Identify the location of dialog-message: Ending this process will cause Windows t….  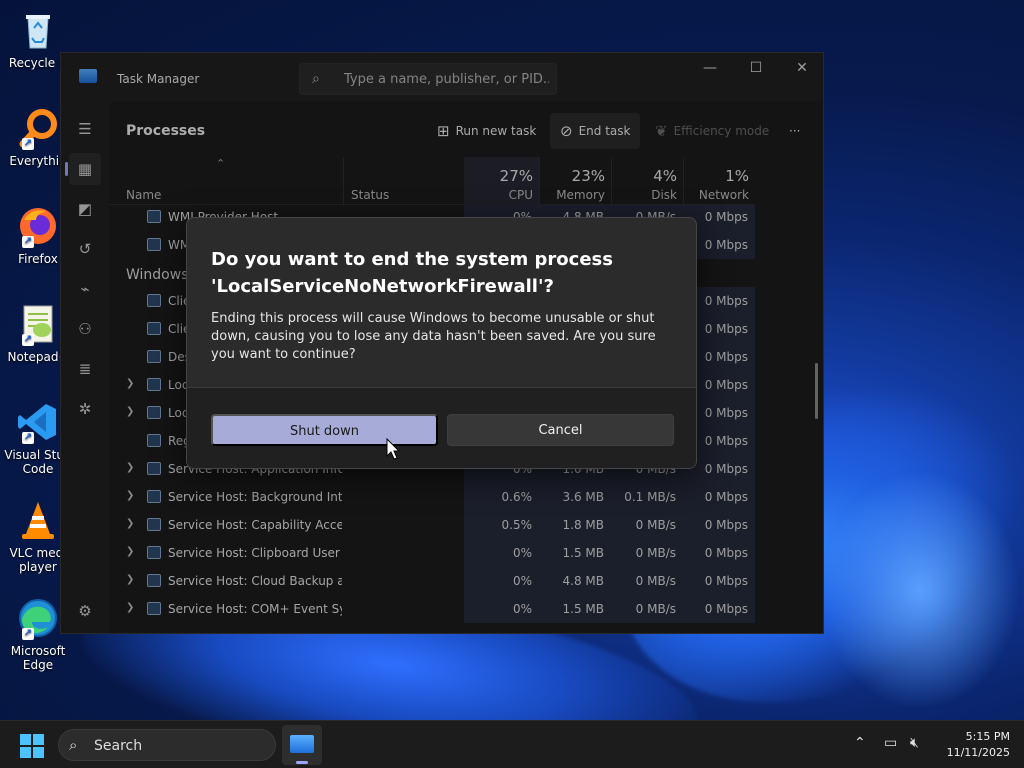
(433, 336).